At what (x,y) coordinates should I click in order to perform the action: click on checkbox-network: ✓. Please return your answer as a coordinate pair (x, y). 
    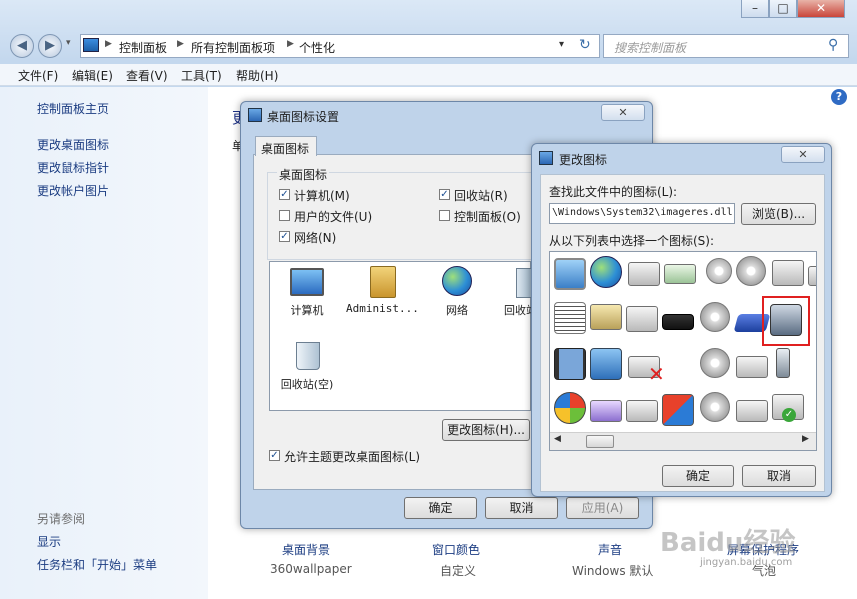
    Looking at the image, I should click on (284, 236).